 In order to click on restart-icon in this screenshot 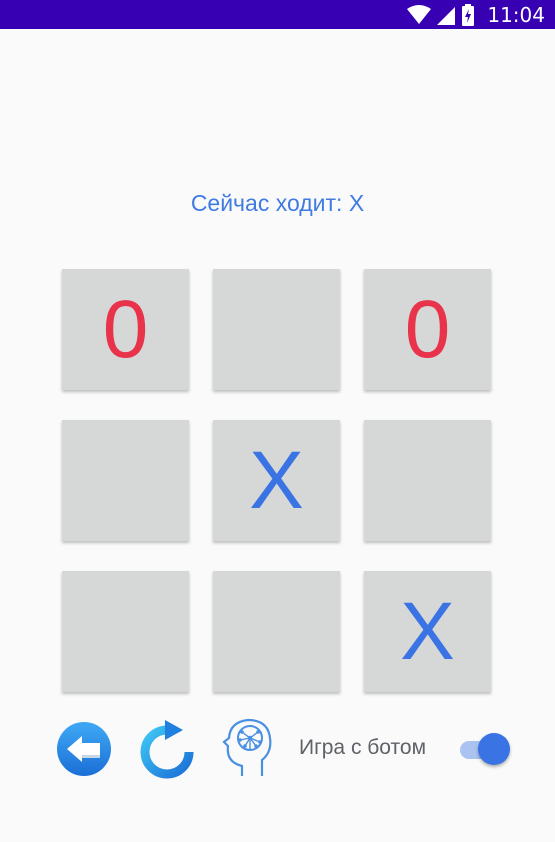, I will do `click(167, 749)`.